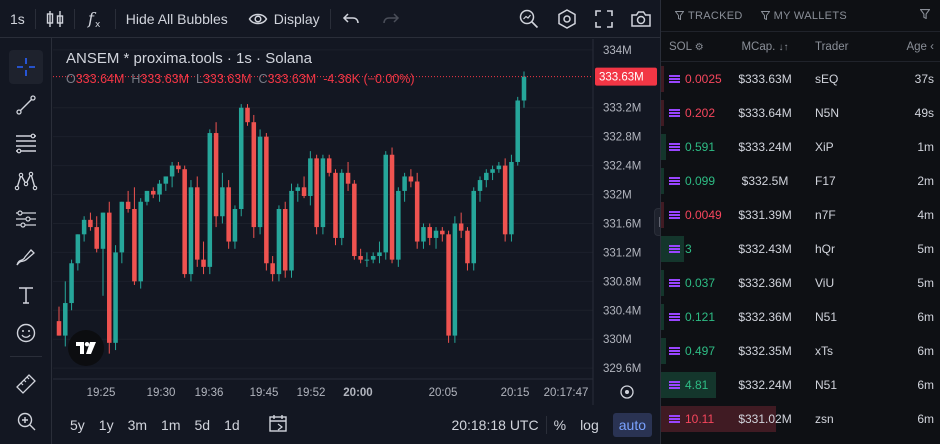 The height and width of the screenshot is (444, 940). Describe the element at coordinates (351, 19) in the screenshot. I see `undo-button` at that location.